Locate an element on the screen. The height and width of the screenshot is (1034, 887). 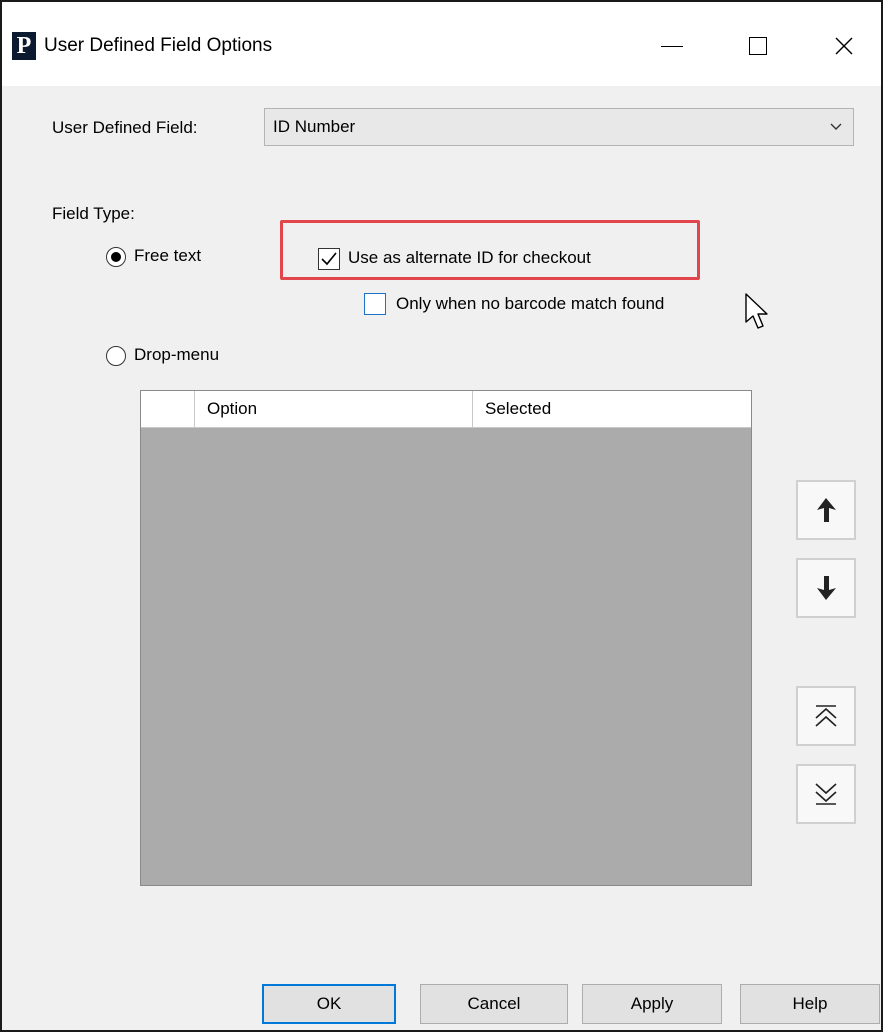
field-label: User Defined Field: is located at coordinates (125, 127).